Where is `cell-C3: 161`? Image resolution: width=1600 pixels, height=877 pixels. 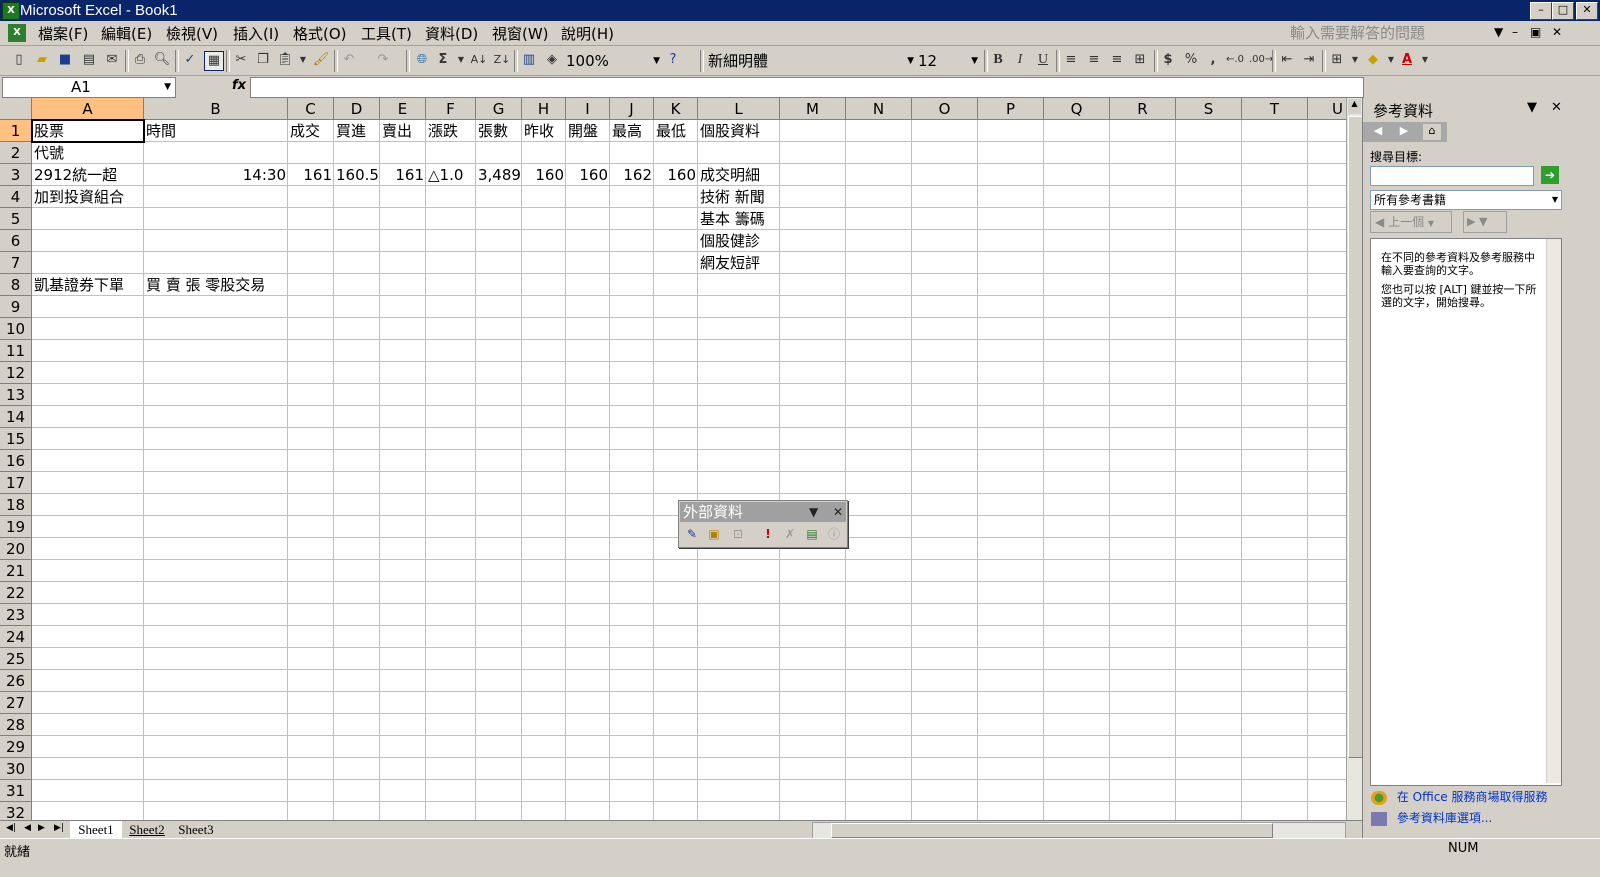 cell-C3: 161 is located at coordinates (311, 175).